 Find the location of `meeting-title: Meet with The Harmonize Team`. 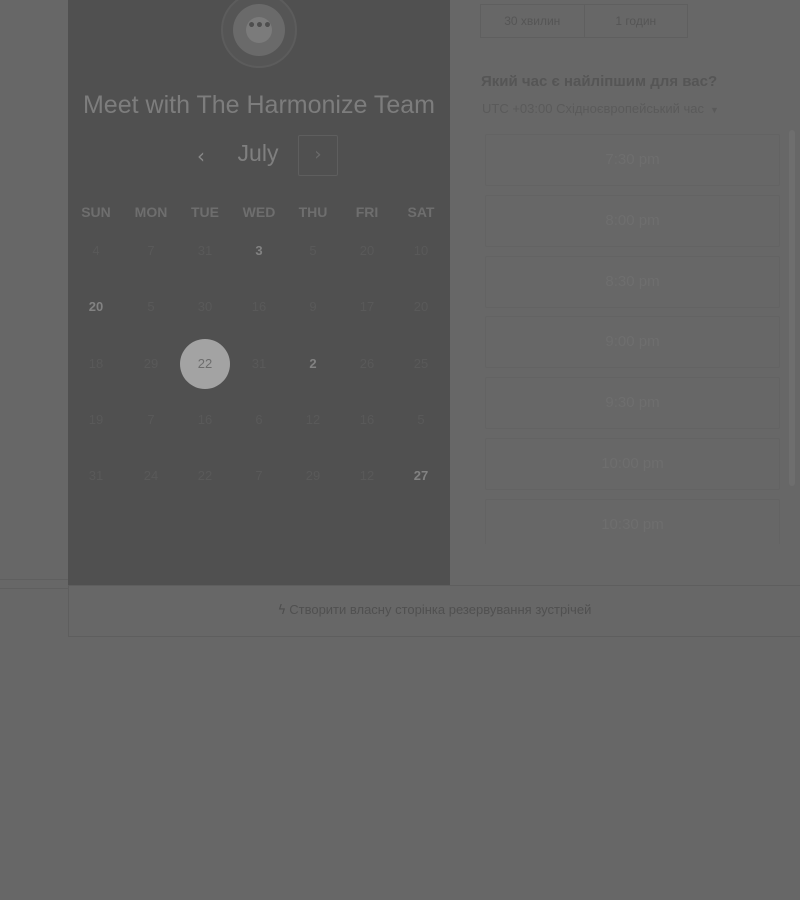

meeting-title: Meet with The Harmonize Team is located at coordinates (258, 105).